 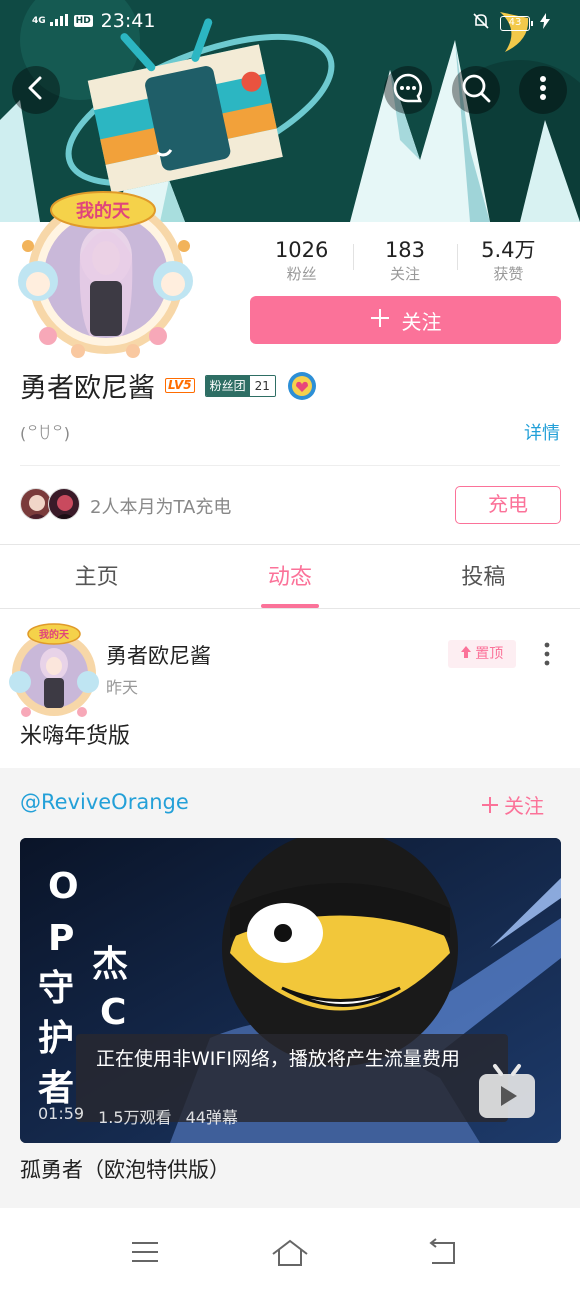 What do you see at coordinates (58, 21) in the screenshot?
I see `signal-icon` at bounding box center [58, 21].